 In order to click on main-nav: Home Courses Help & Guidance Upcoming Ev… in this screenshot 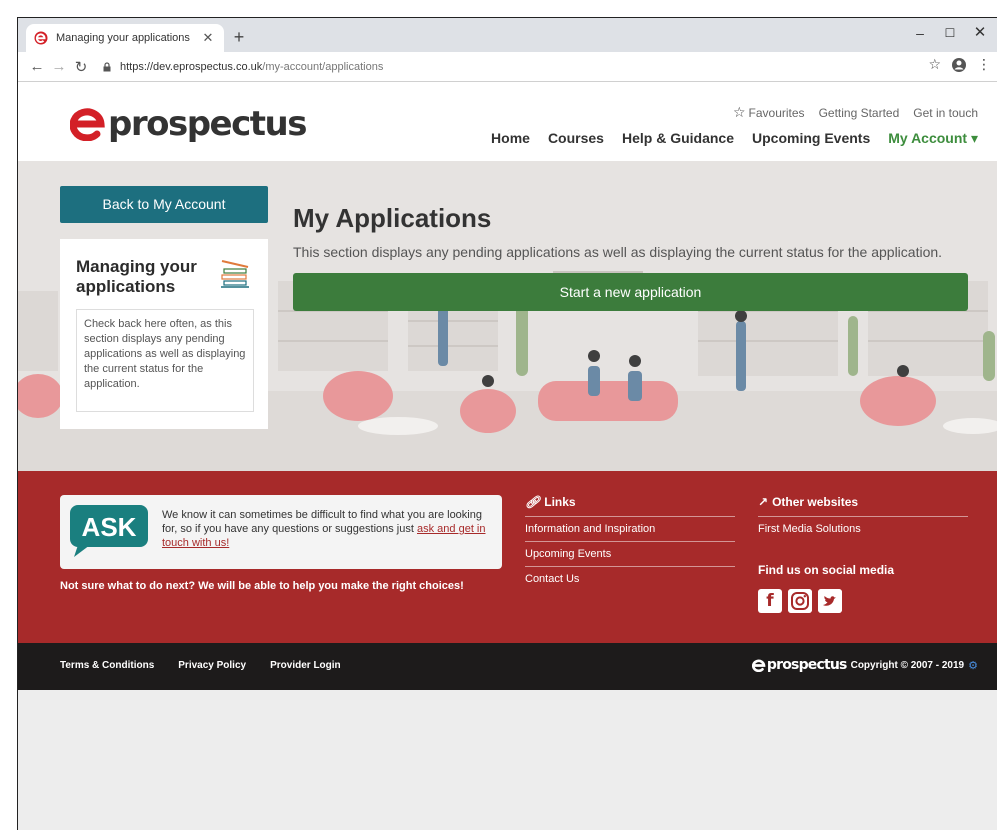, I will do `click(734, 138)`.